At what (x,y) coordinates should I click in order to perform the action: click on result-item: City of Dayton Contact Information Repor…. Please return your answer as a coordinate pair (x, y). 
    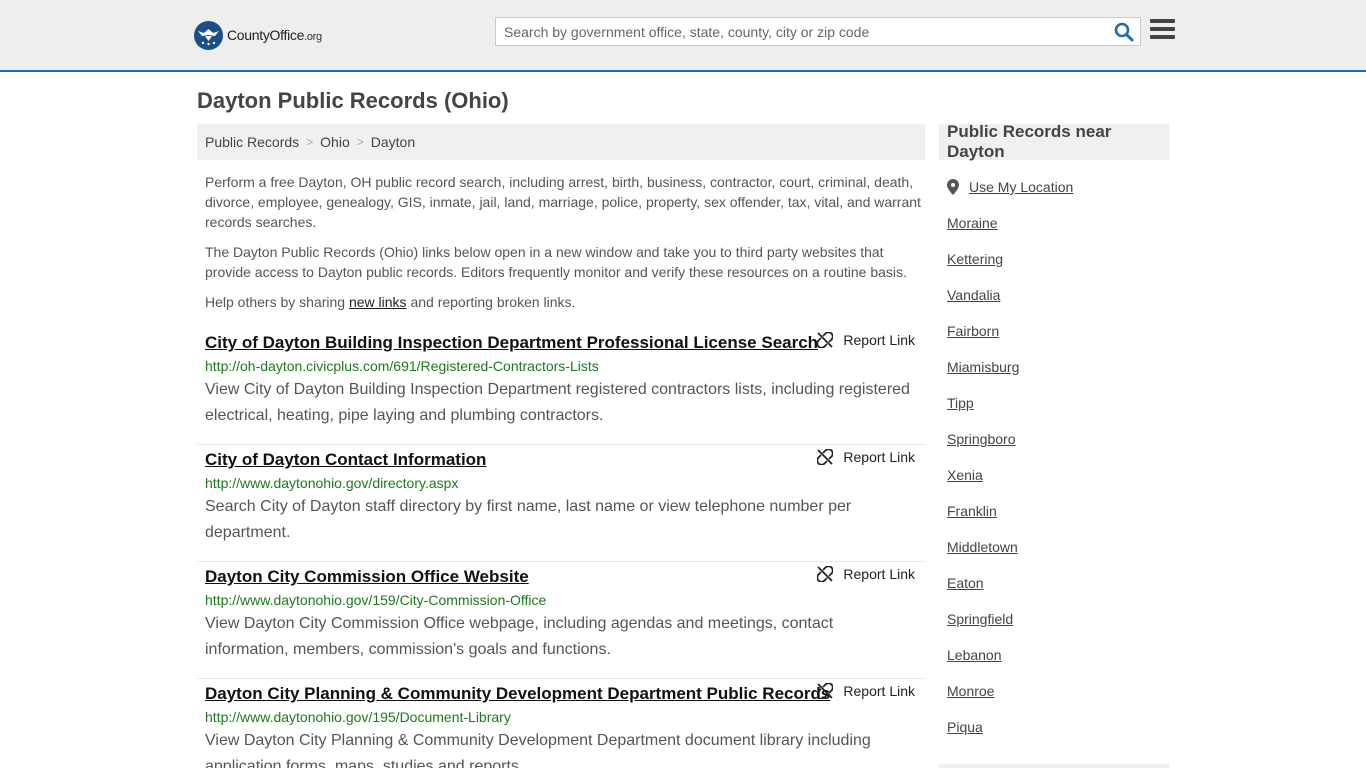
    Looking at the image, I should click on (561, 503).